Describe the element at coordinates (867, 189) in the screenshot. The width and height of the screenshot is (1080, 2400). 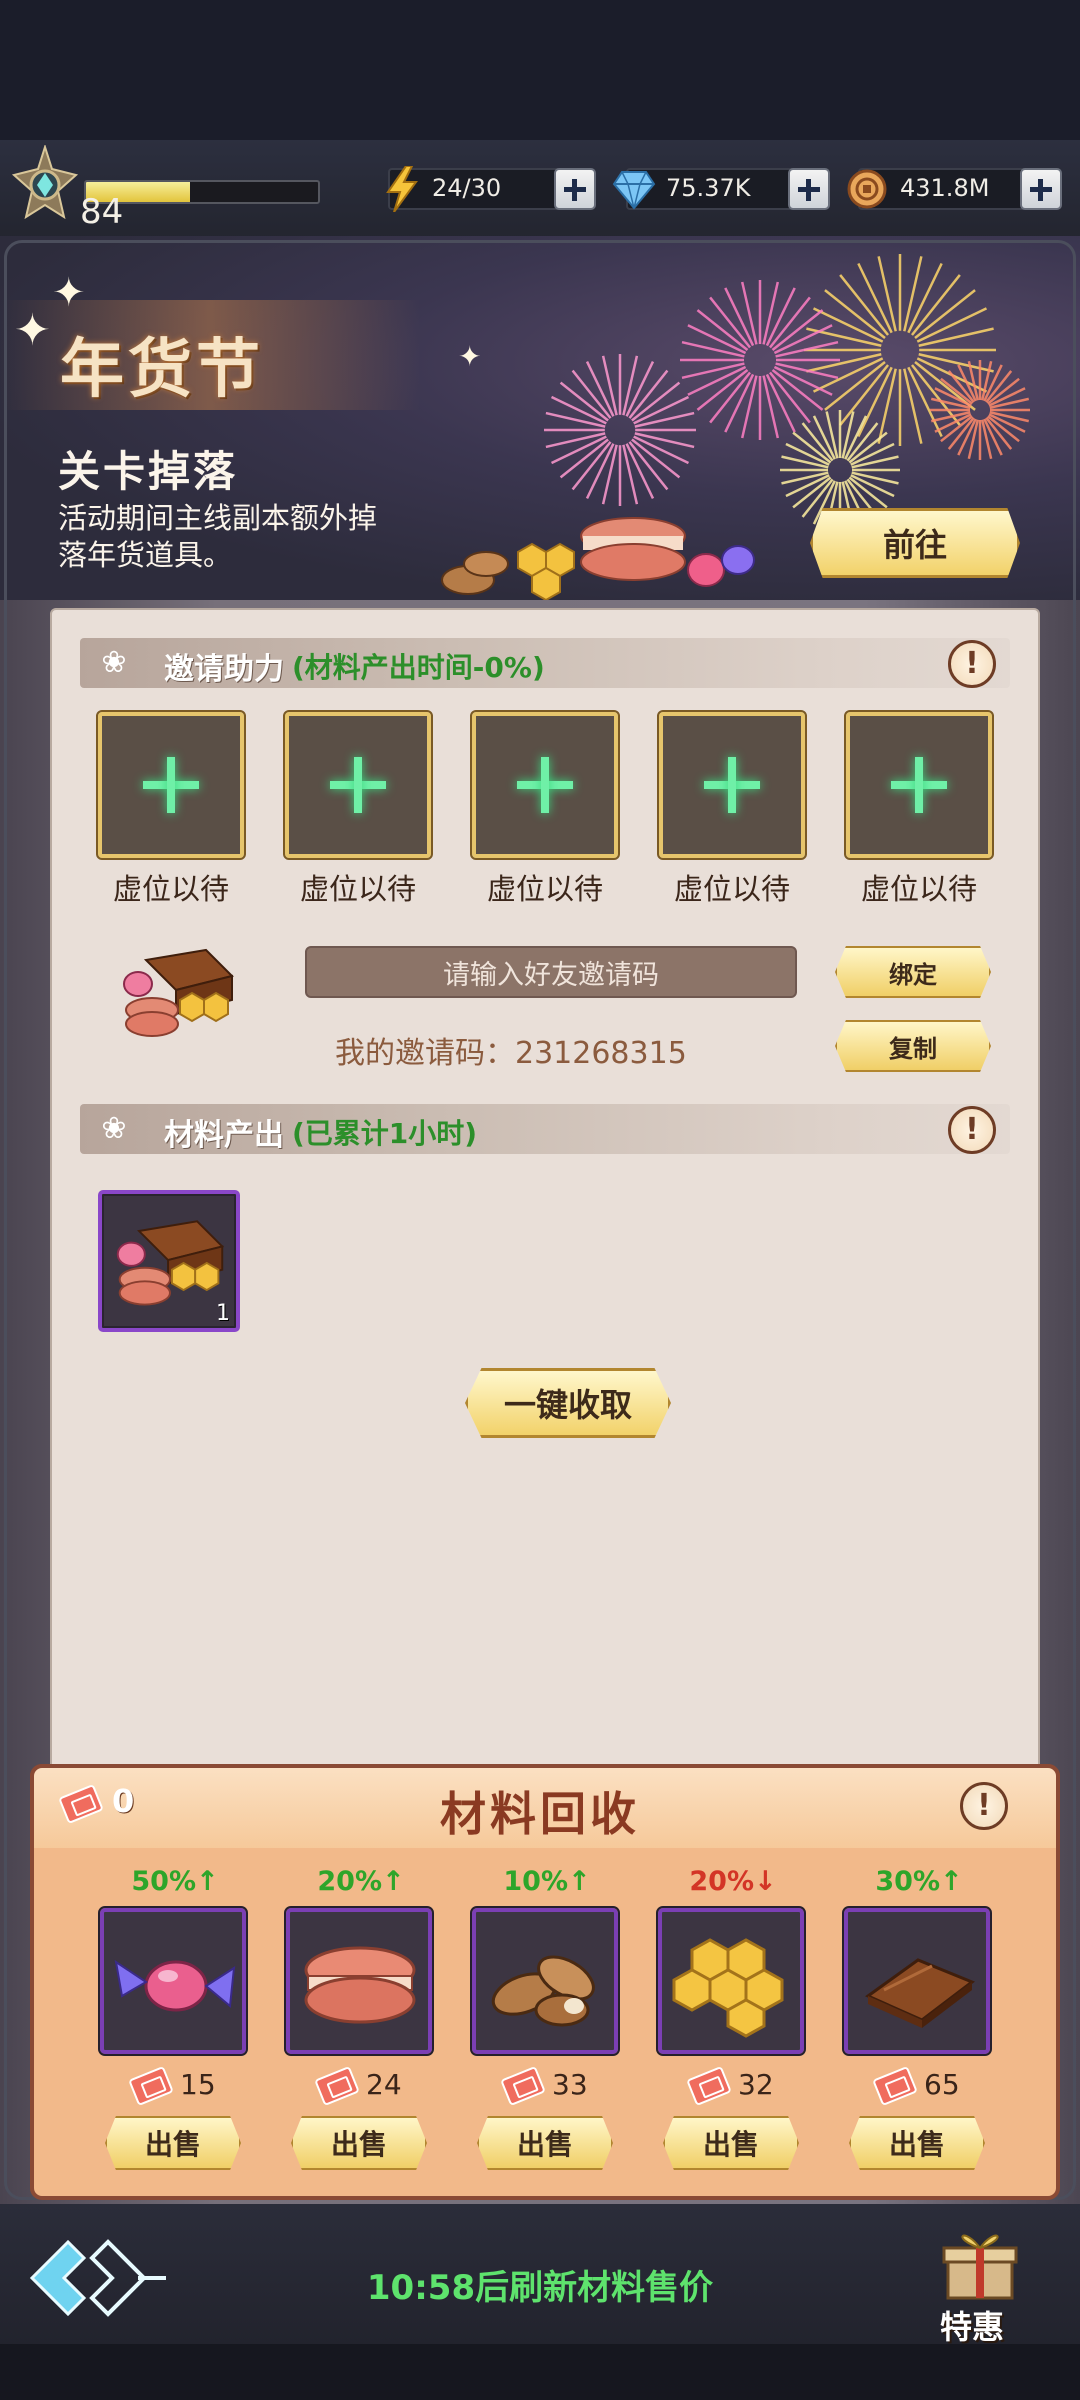
I see `coin-icon` at that location.